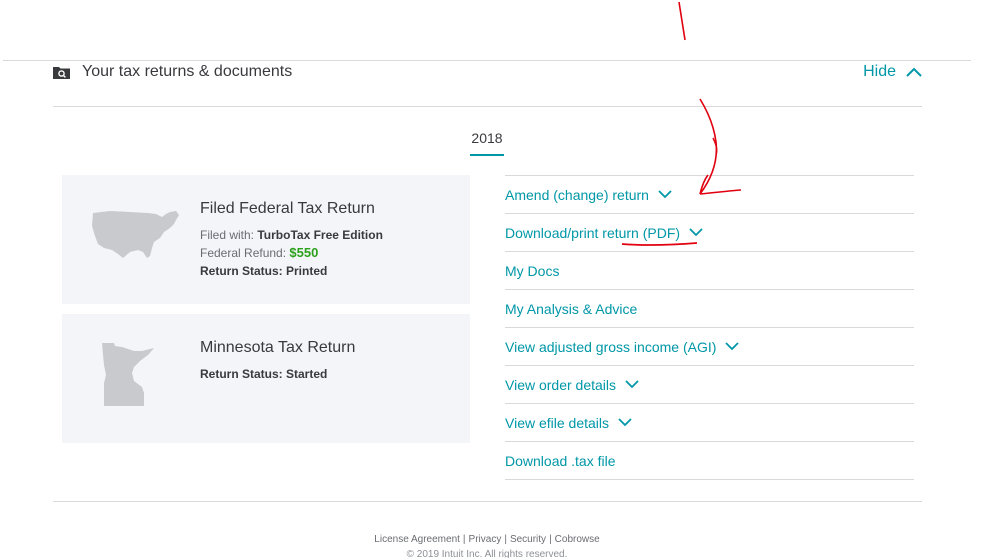 This screenshot has width=999, height=558. Describe the element at coordinates (561, 384) in the screenshot. I see `view-order-details-label: View order details` at that location.